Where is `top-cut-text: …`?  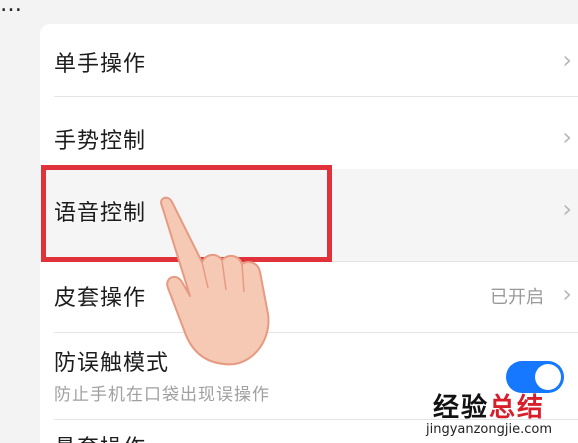
top-cut-text: … is located at coordinates (11, 8).